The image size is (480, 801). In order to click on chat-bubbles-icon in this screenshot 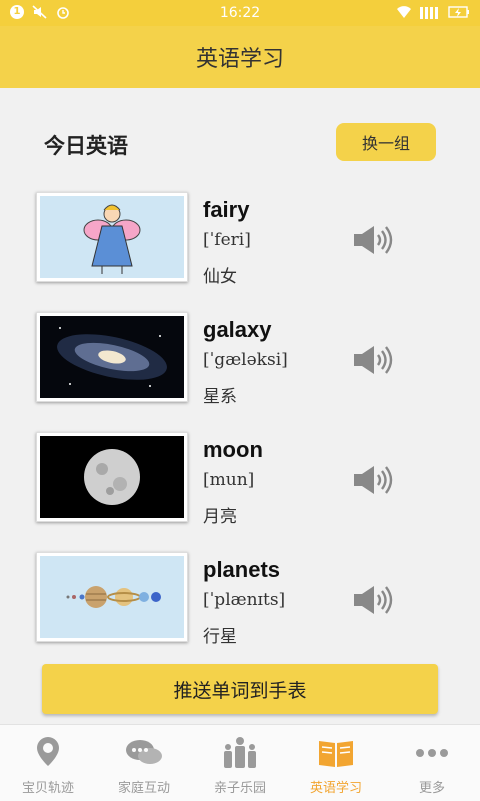, I will do `click(144, 752)`.